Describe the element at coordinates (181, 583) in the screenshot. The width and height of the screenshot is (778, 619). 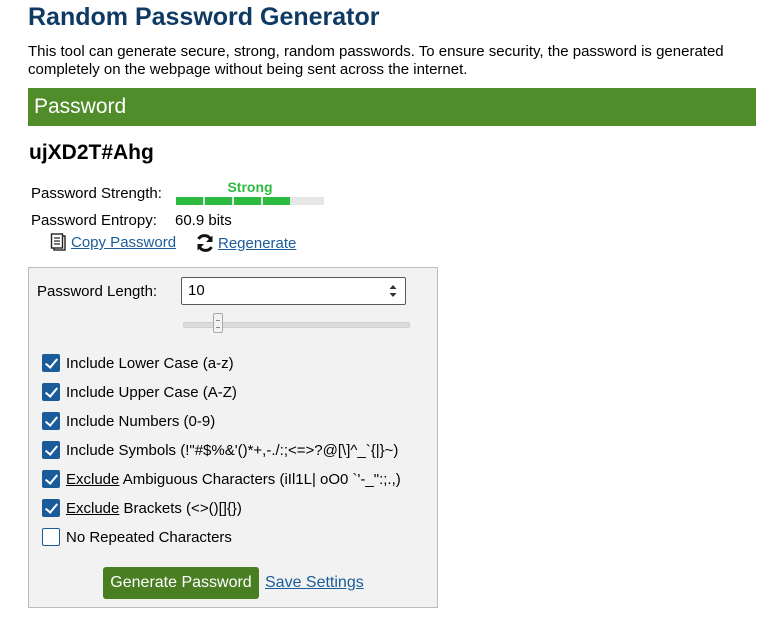
I see `generate-password-button: Generate Password` at that location.